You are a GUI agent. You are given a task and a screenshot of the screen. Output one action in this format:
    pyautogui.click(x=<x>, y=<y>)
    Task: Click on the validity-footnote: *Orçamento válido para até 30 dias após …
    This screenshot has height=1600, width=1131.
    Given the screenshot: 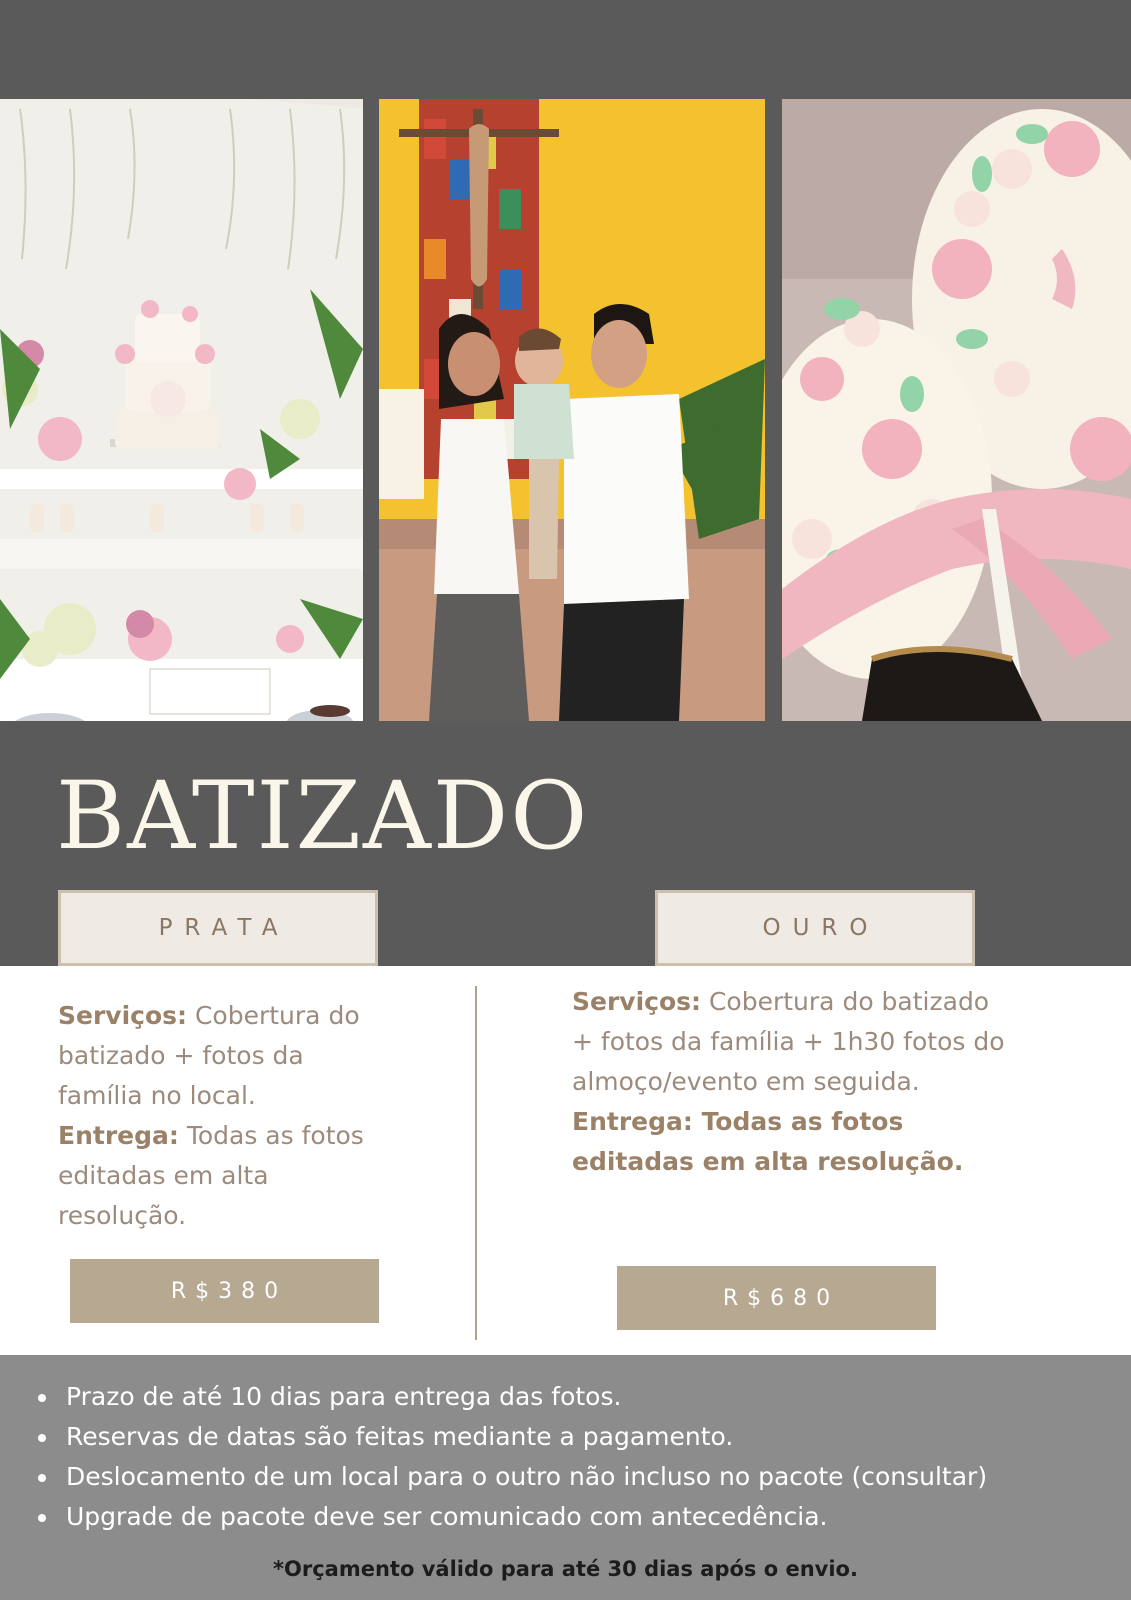 What is the action you would take?
    pyautogui.click(x=565, y=1569)
    